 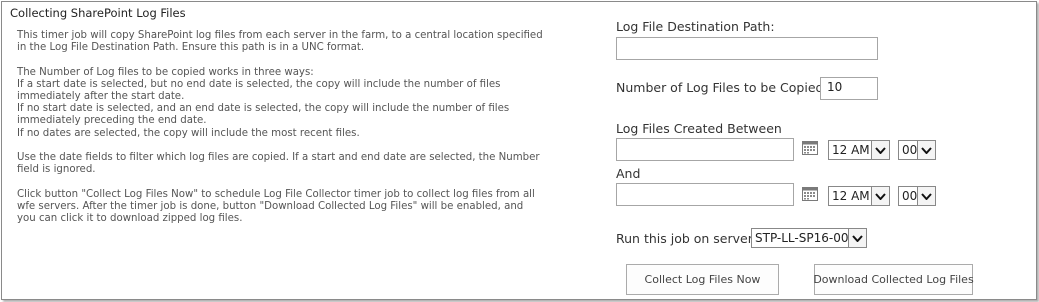 I want to click on start-hour-select: 12 AM, so click(x=859, y=150).